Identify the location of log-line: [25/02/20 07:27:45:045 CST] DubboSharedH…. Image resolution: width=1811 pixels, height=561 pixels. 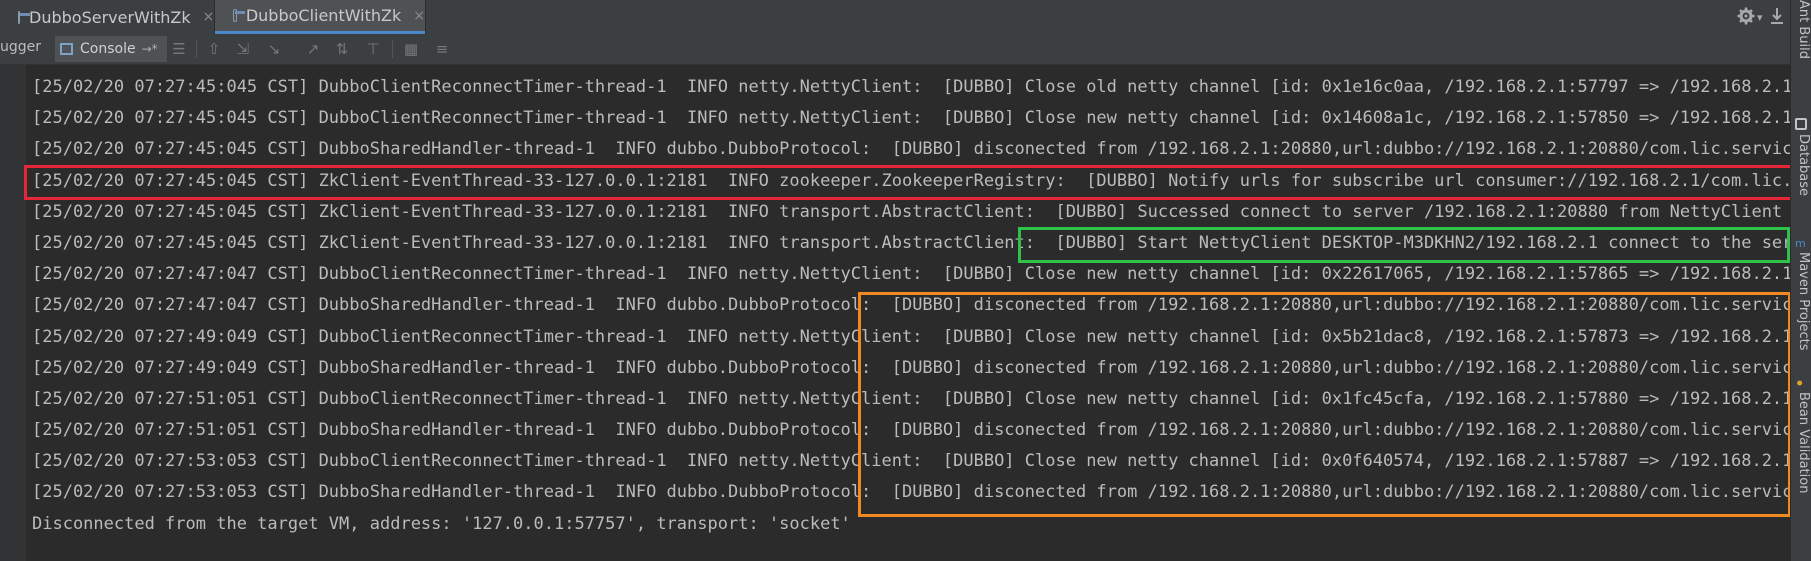
(911, 149).